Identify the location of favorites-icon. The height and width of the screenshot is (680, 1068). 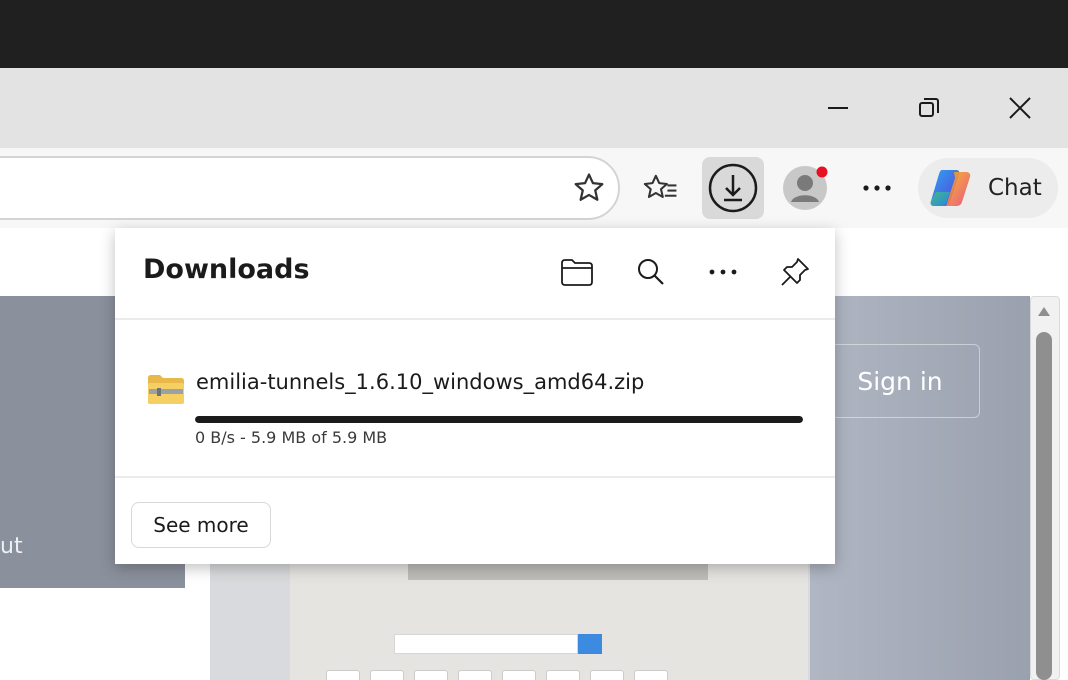
(660, 186).